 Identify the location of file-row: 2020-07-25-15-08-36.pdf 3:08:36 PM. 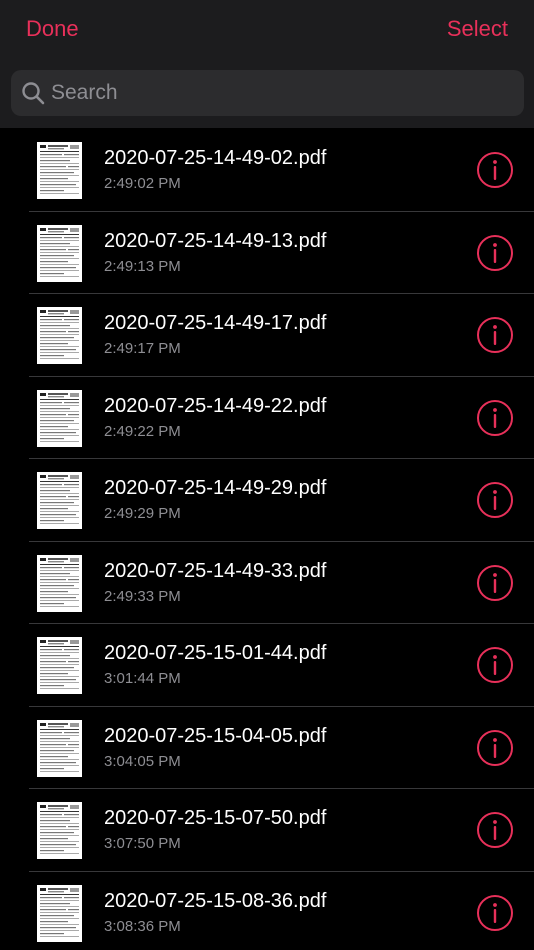
(267, 911).